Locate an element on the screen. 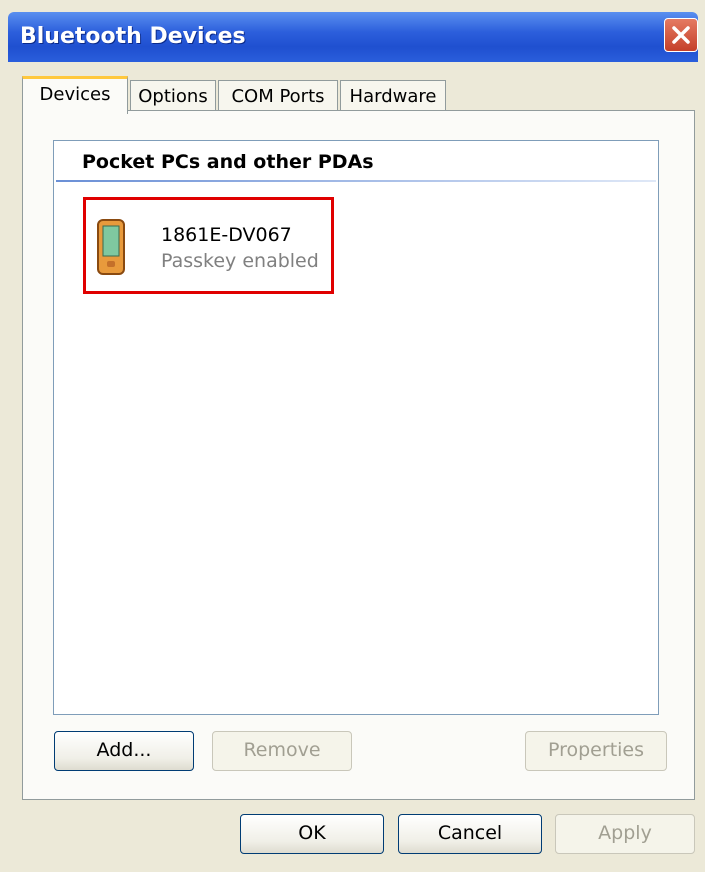  group-divider is located at coordinates (356, 181).